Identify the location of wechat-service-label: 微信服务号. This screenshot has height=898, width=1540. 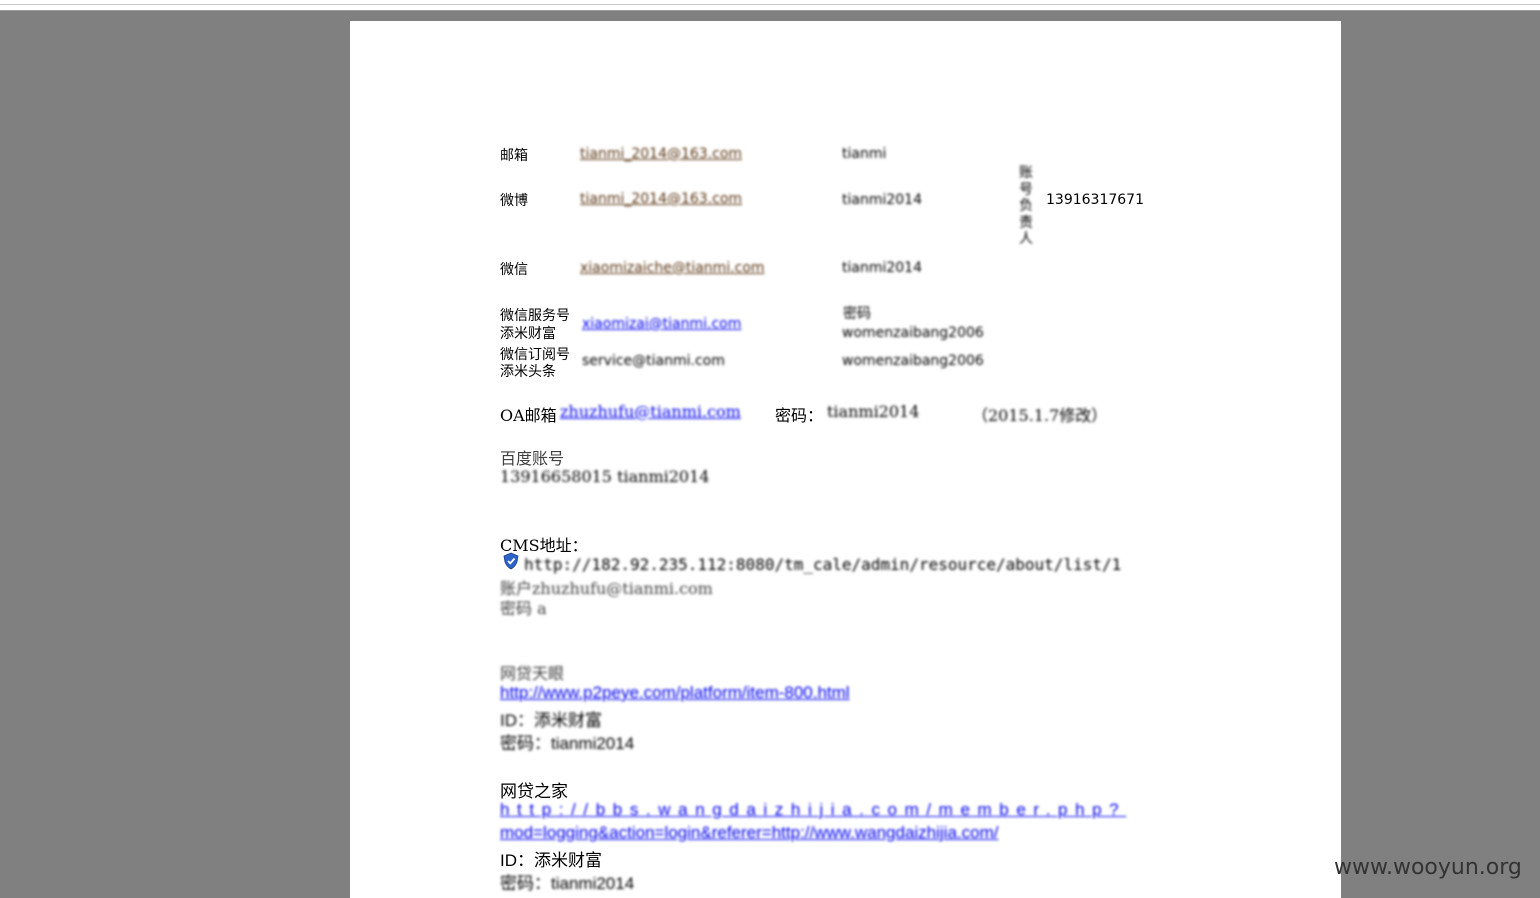
(535, 316).